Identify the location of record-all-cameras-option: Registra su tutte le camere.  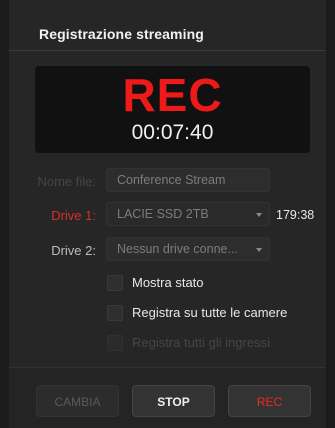
(214, 314).